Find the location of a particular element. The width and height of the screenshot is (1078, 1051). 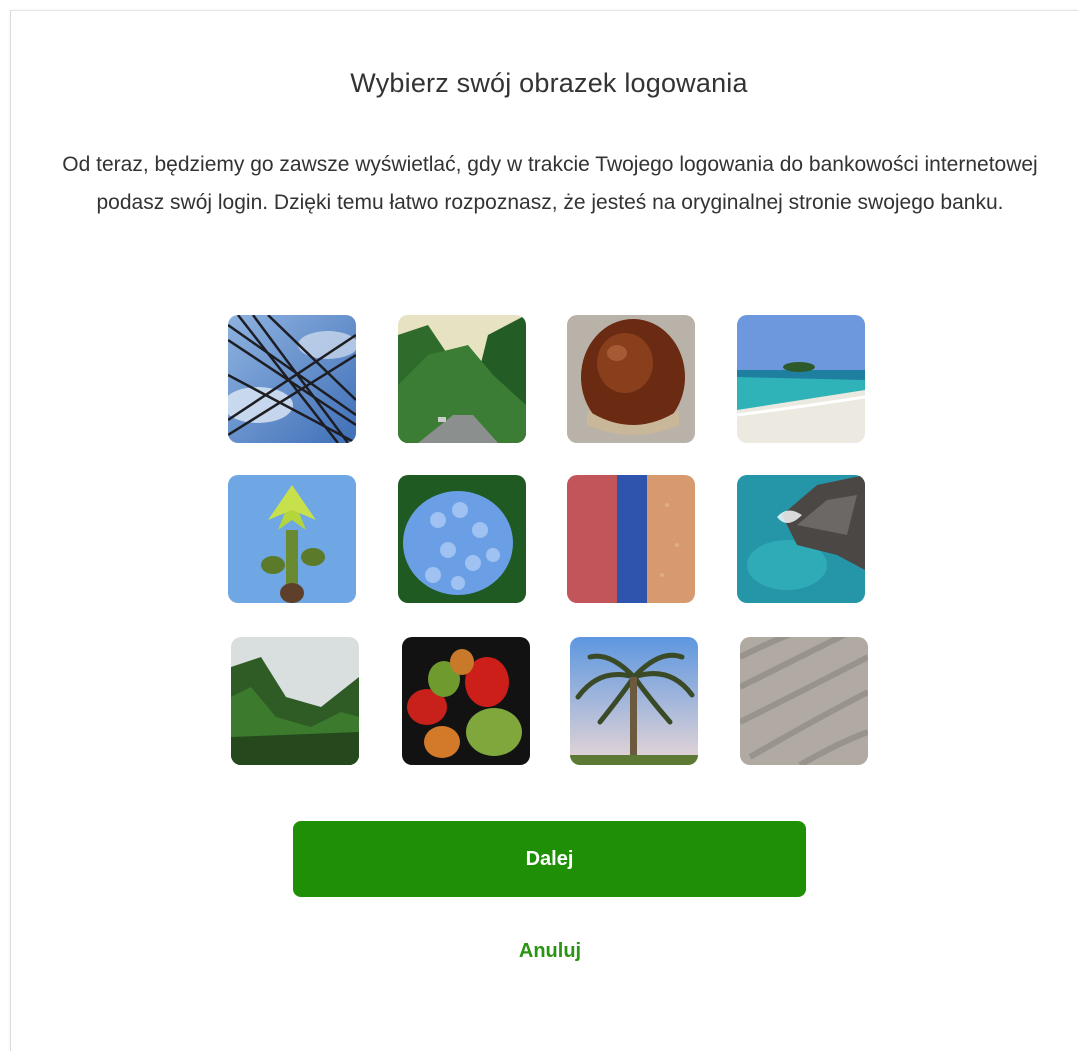

image-option-rocky-coast is located at coordinates (801, 539).